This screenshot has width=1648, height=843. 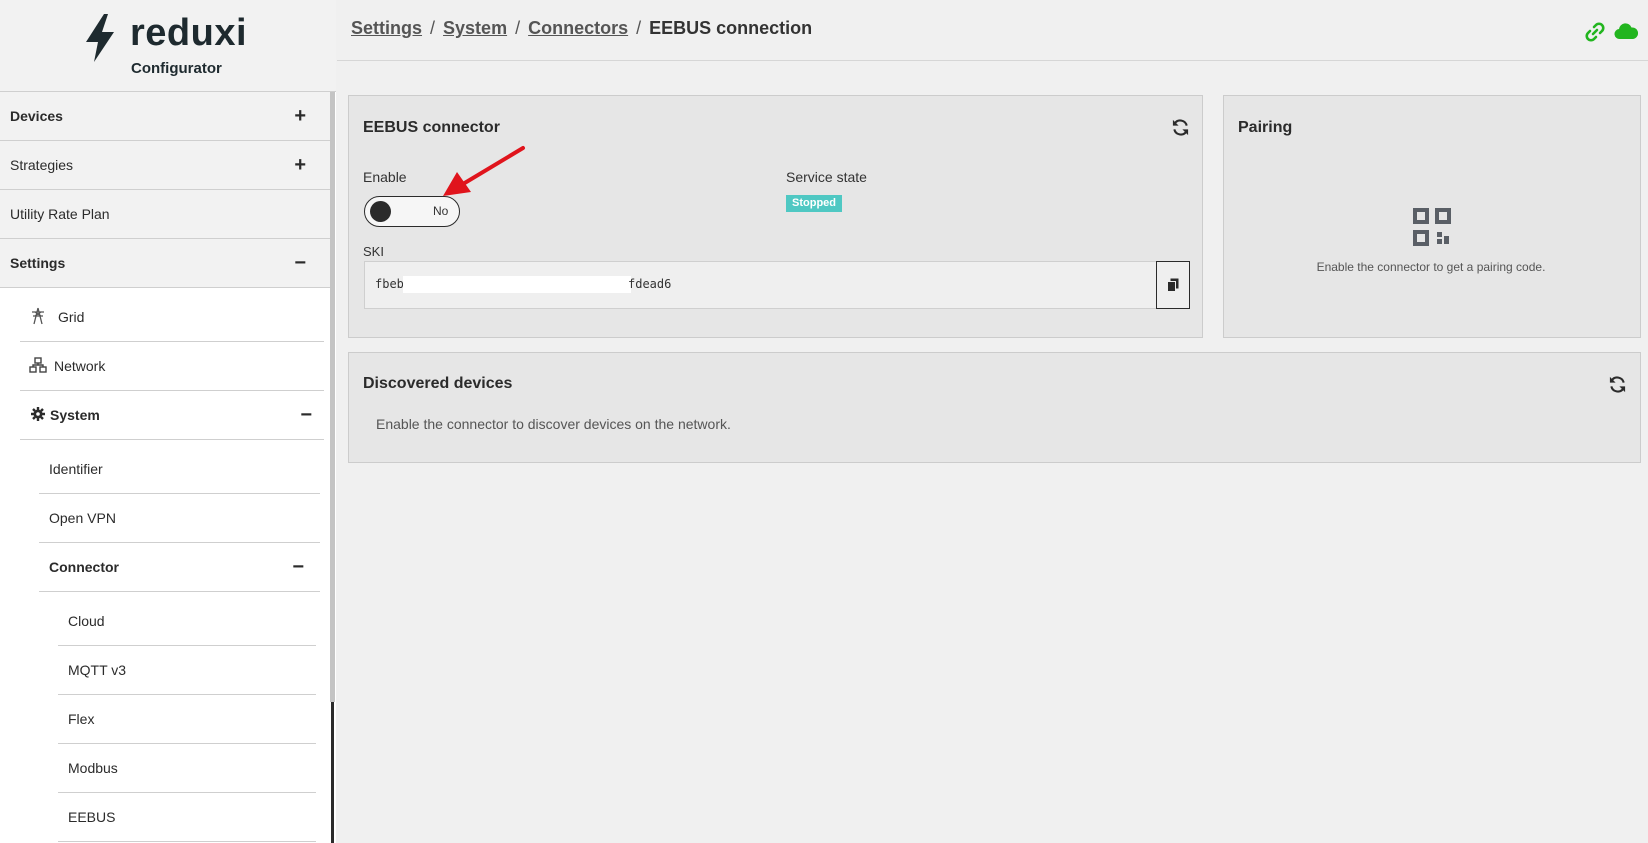 I want to click on sidebar-item-network: Network, so click(x=172, y=366).